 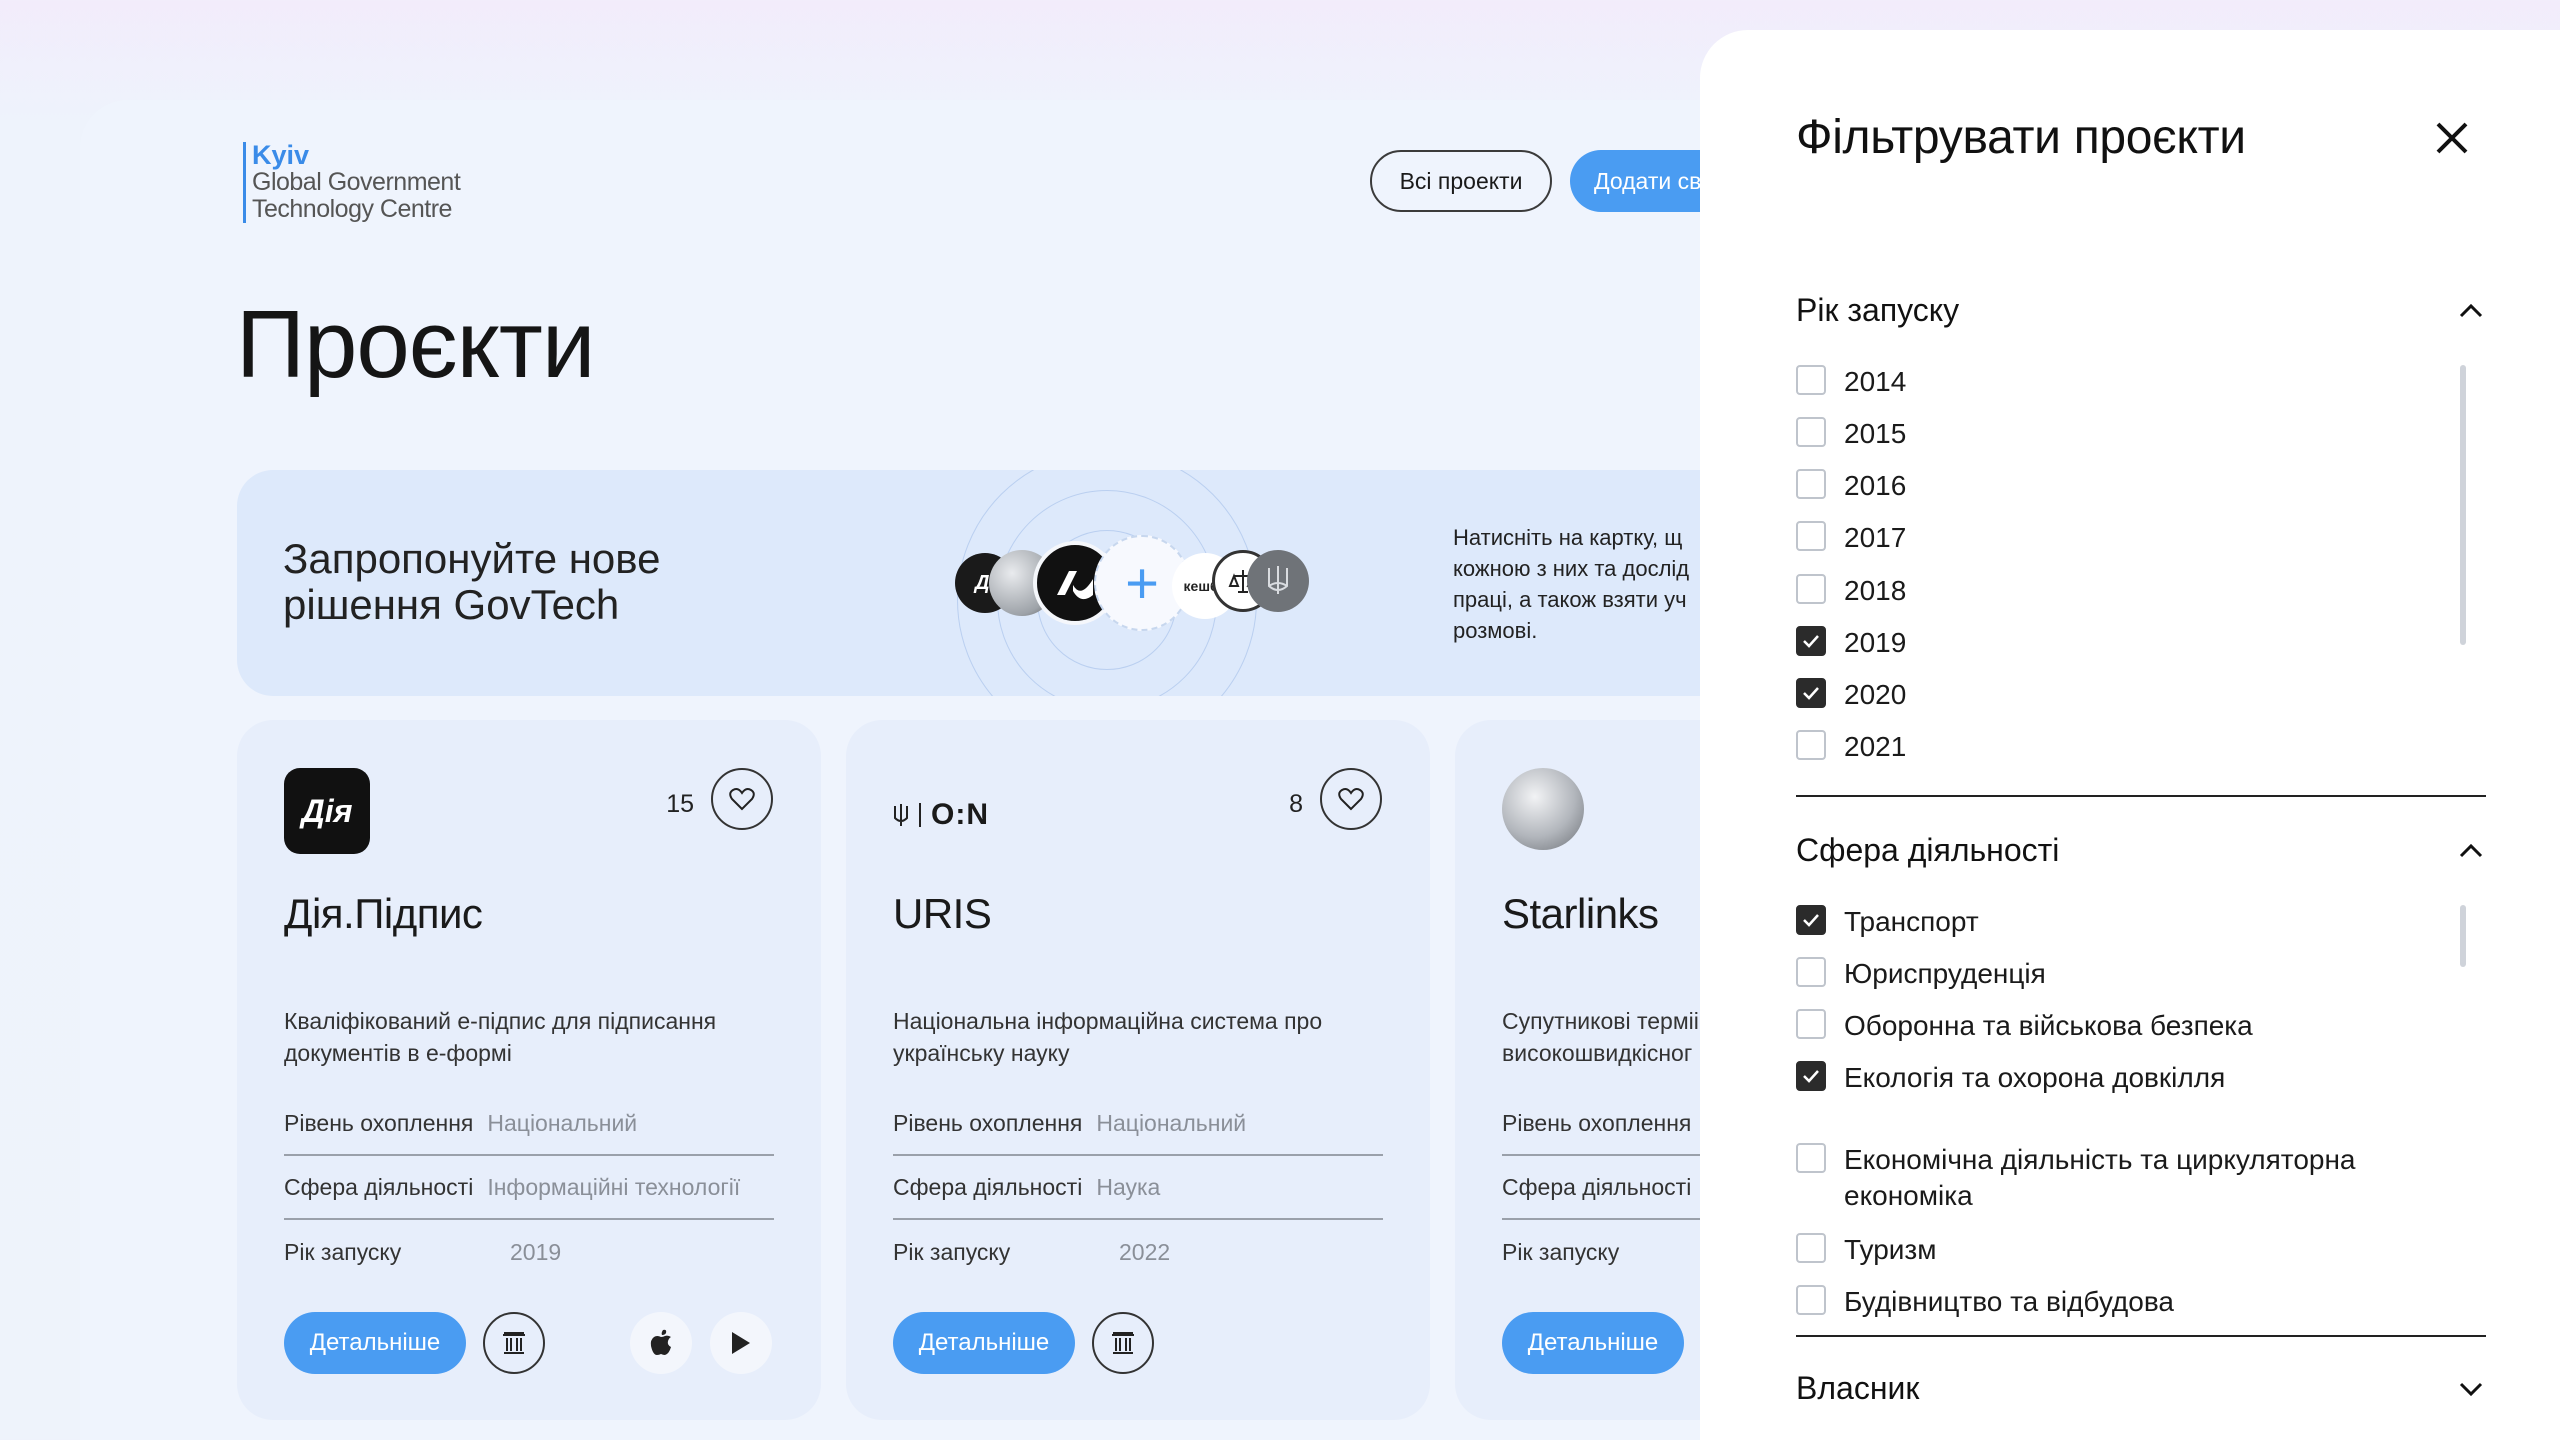 I want to click on banner-title: Запропонуйте нове рішення GovTech, so click(x=472, y=581).